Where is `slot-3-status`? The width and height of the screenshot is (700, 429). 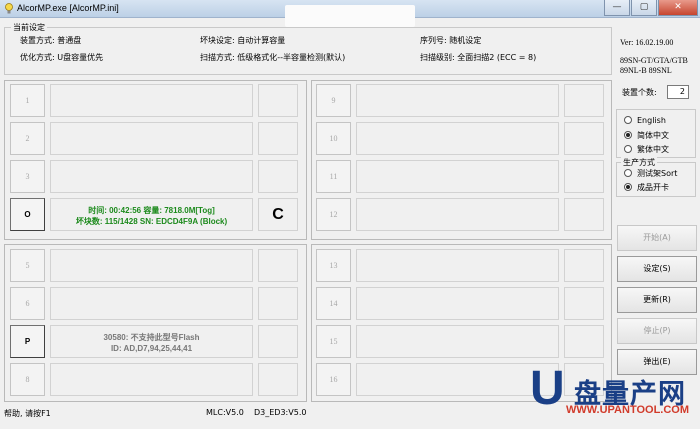
slot-3-status is located at coordinates (278, 176).